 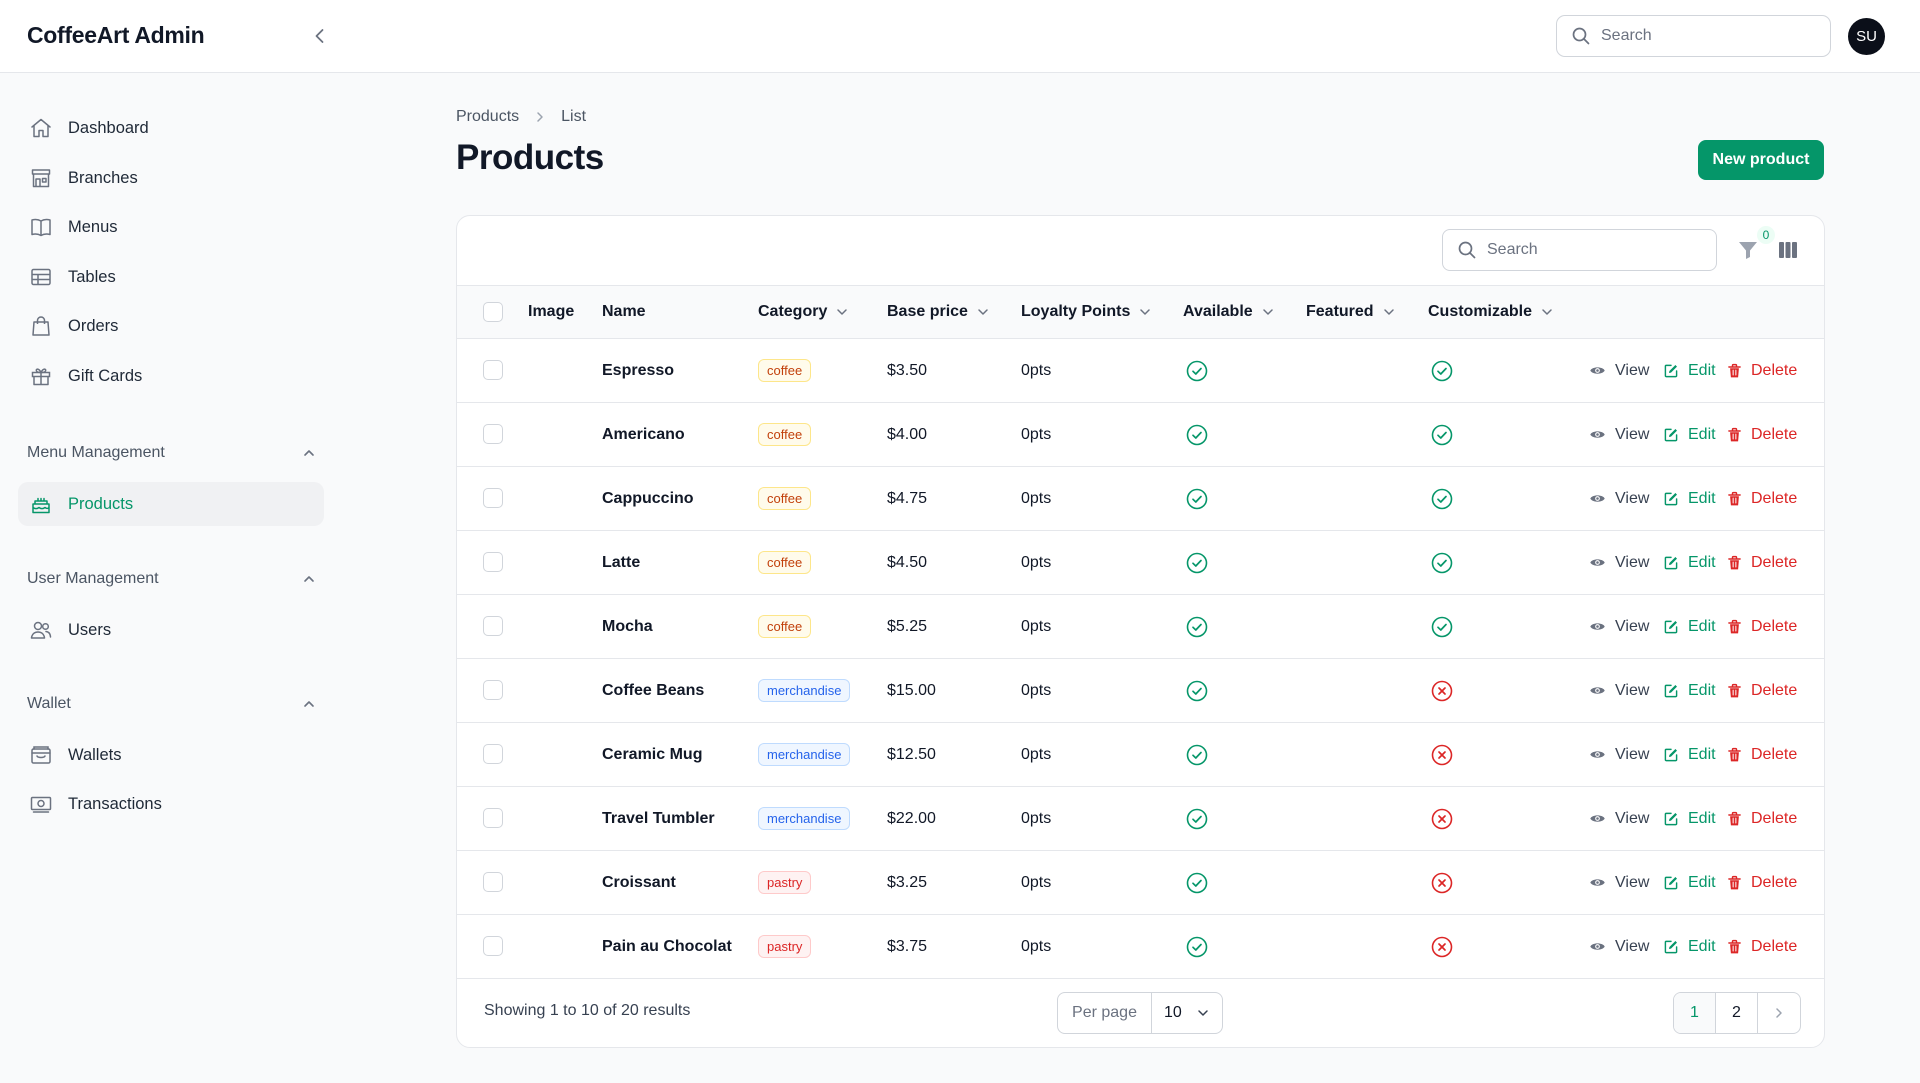 I want to click on table-row: Espresso coffee $3.50 0pts View Edit Delete, so click(x=1140, y=371).